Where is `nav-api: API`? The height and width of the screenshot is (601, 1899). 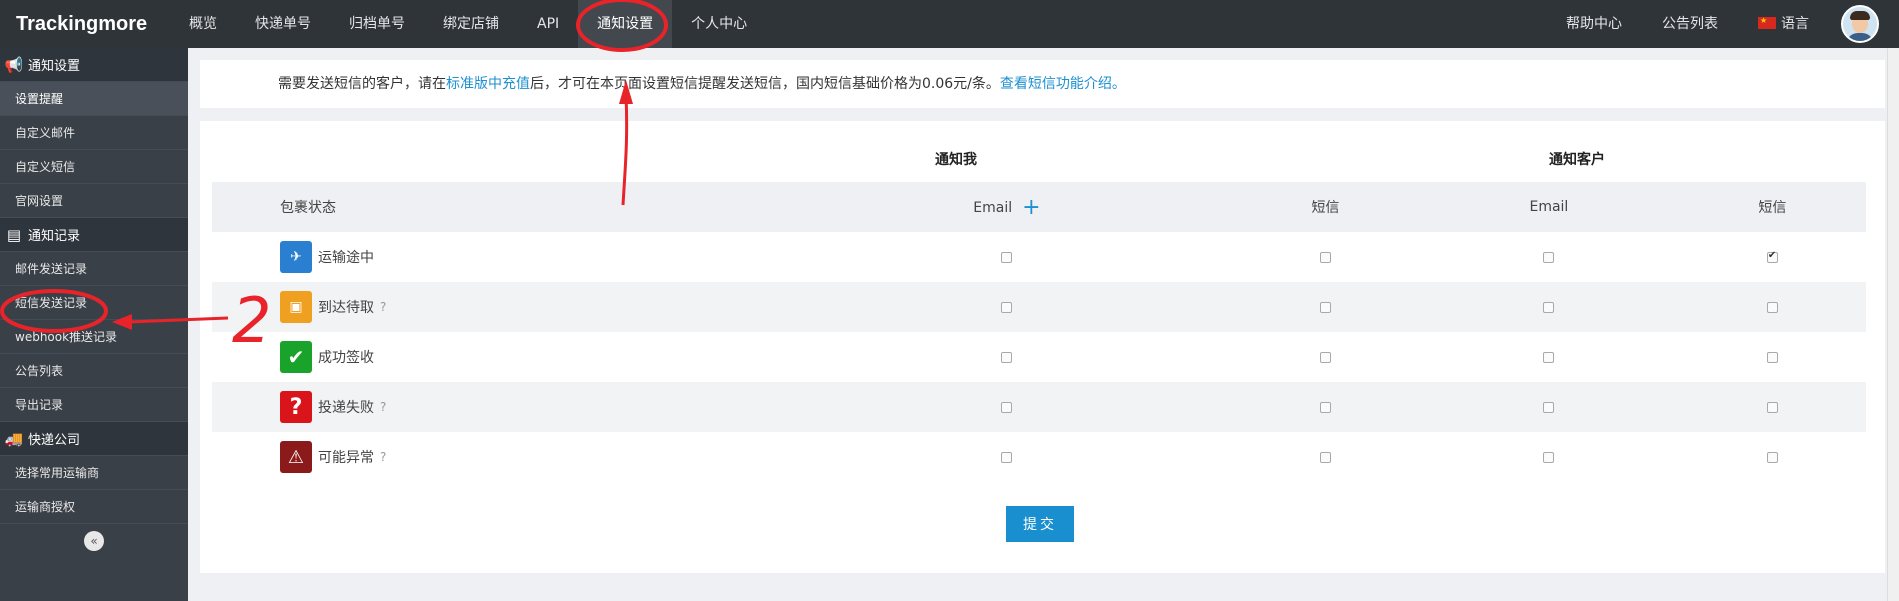 nav-api: API is located at coordinates (548, 24).